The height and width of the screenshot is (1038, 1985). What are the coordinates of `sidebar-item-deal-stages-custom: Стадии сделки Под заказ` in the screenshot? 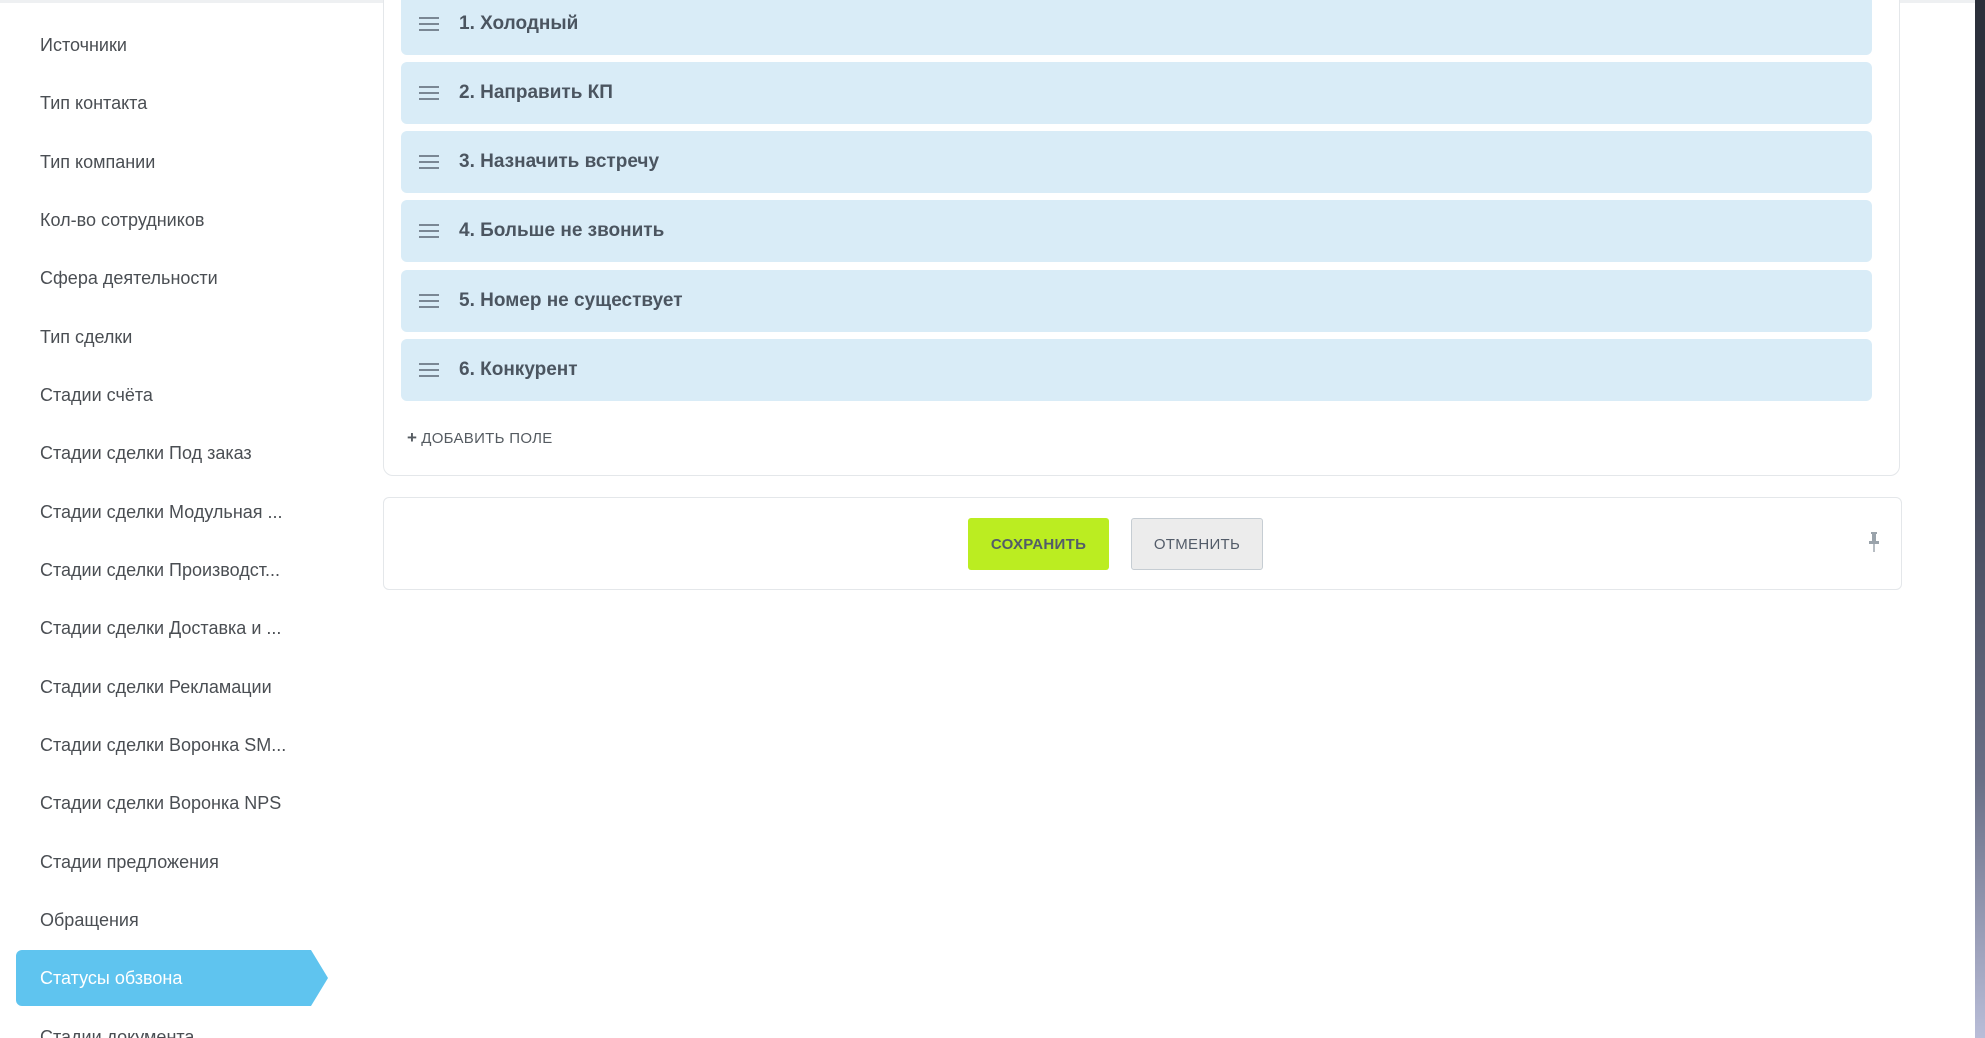 It's located at (166, 453).